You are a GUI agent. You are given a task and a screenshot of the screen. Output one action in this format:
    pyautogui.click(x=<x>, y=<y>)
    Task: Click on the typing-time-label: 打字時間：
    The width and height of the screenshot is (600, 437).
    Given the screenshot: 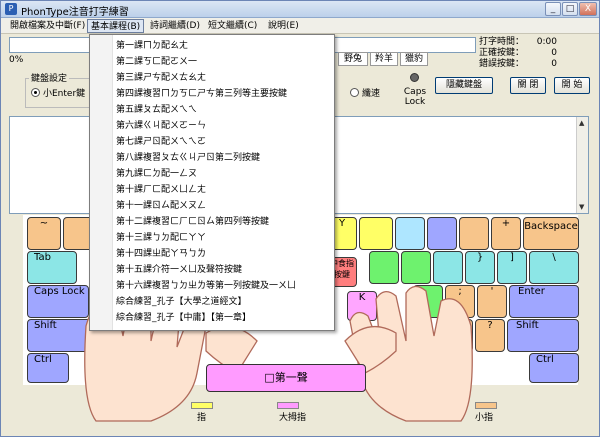 What is the action you would take?
    pyautogui.click(x=502, y=42)
    